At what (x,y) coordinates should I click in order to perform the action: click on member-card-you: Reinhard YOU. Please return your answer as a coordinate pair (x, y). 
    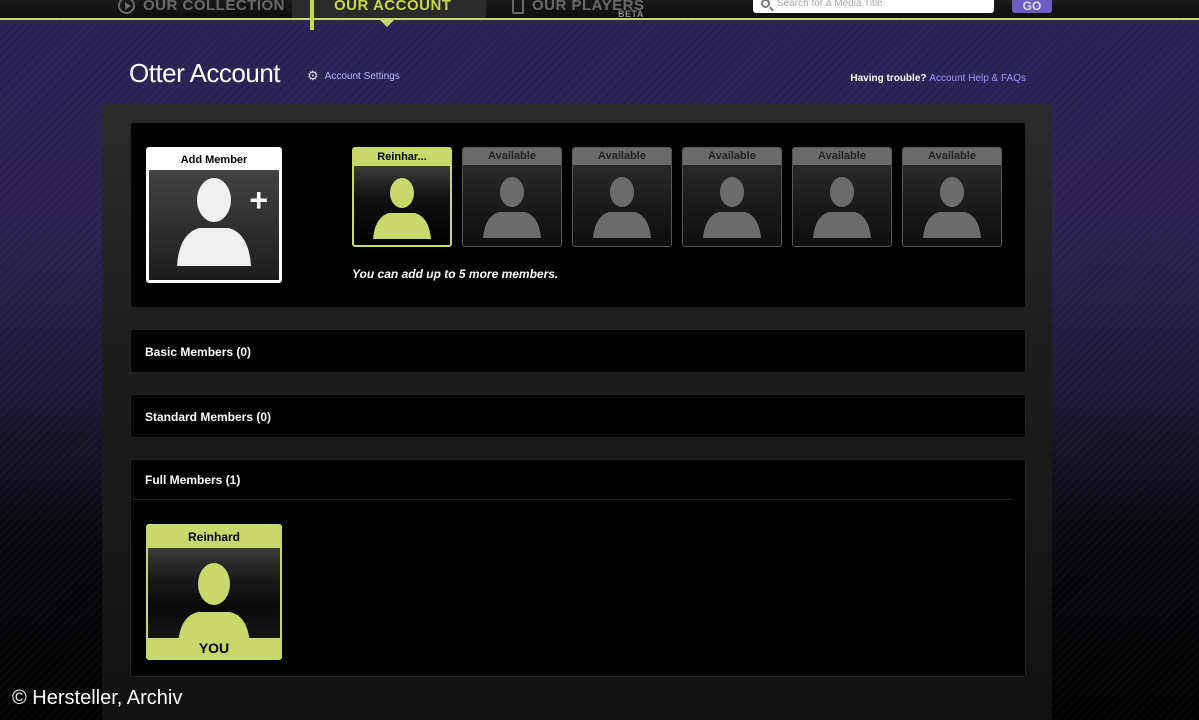
    Looking at the image, I should click on (214, 592).